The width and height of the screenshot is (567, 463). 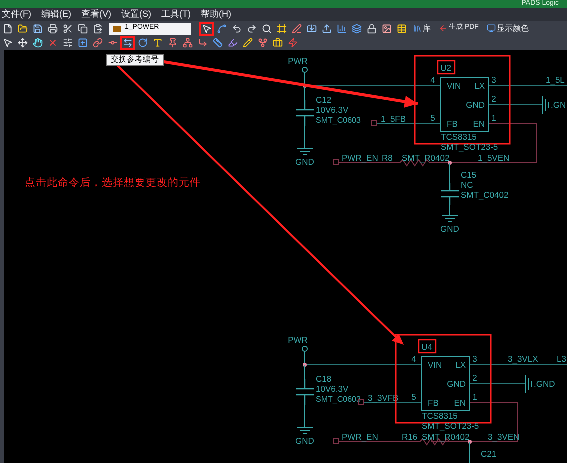 I want to click on save-icon, so click(x=37, y=29).